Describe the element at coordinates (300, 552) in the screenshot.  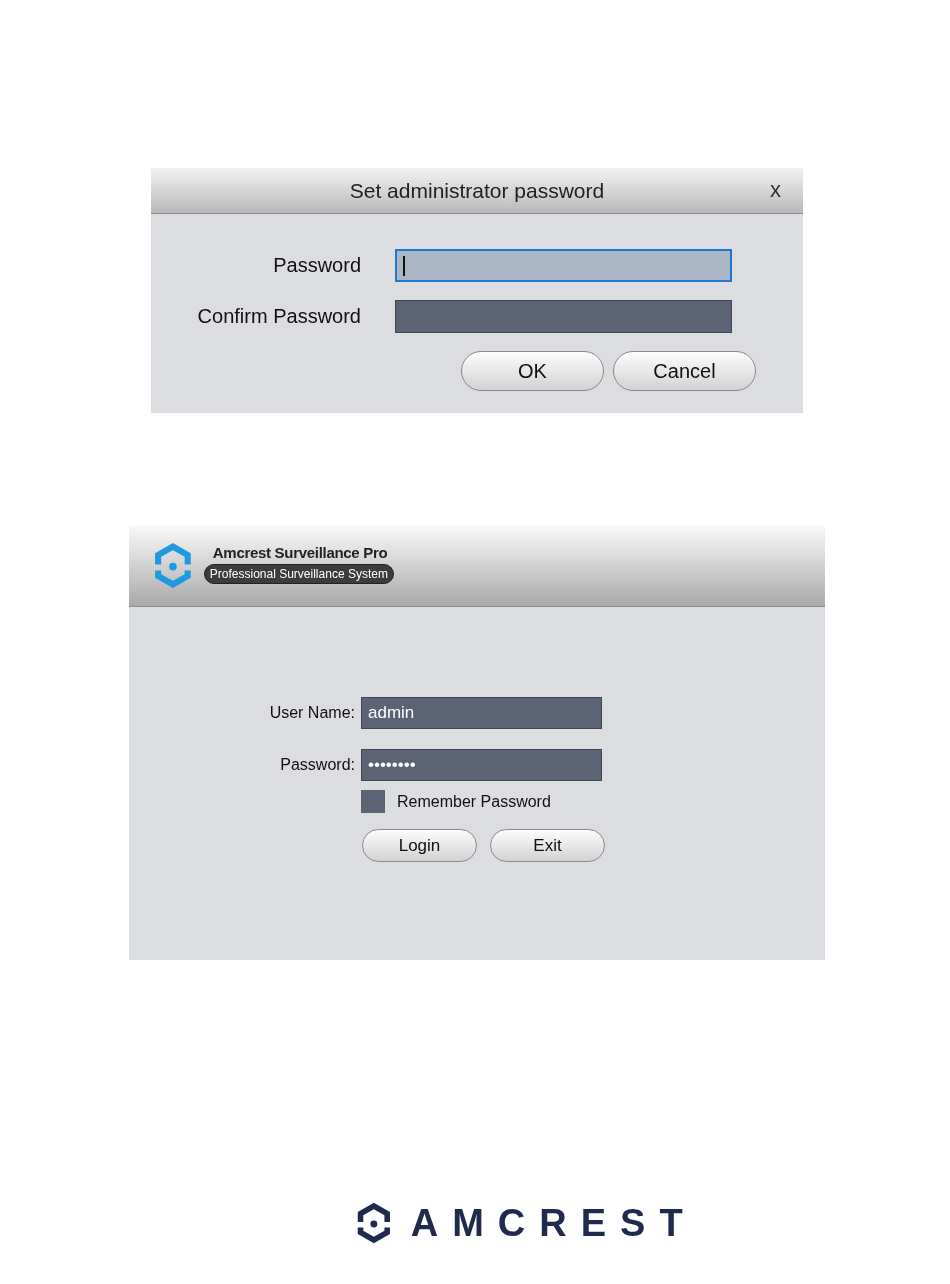
I see `app-title: Amcrest Surveillance Pro` at that location.